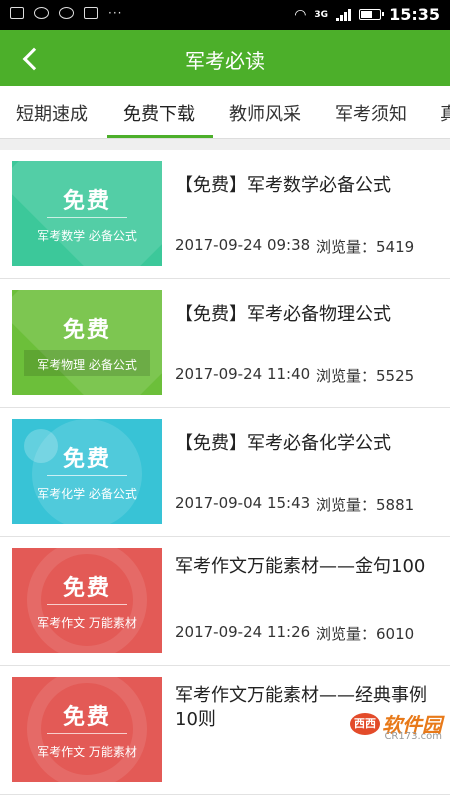 The height and width of the screenshot is (795, 450). I want to click on image-icon, so click(17, 13).